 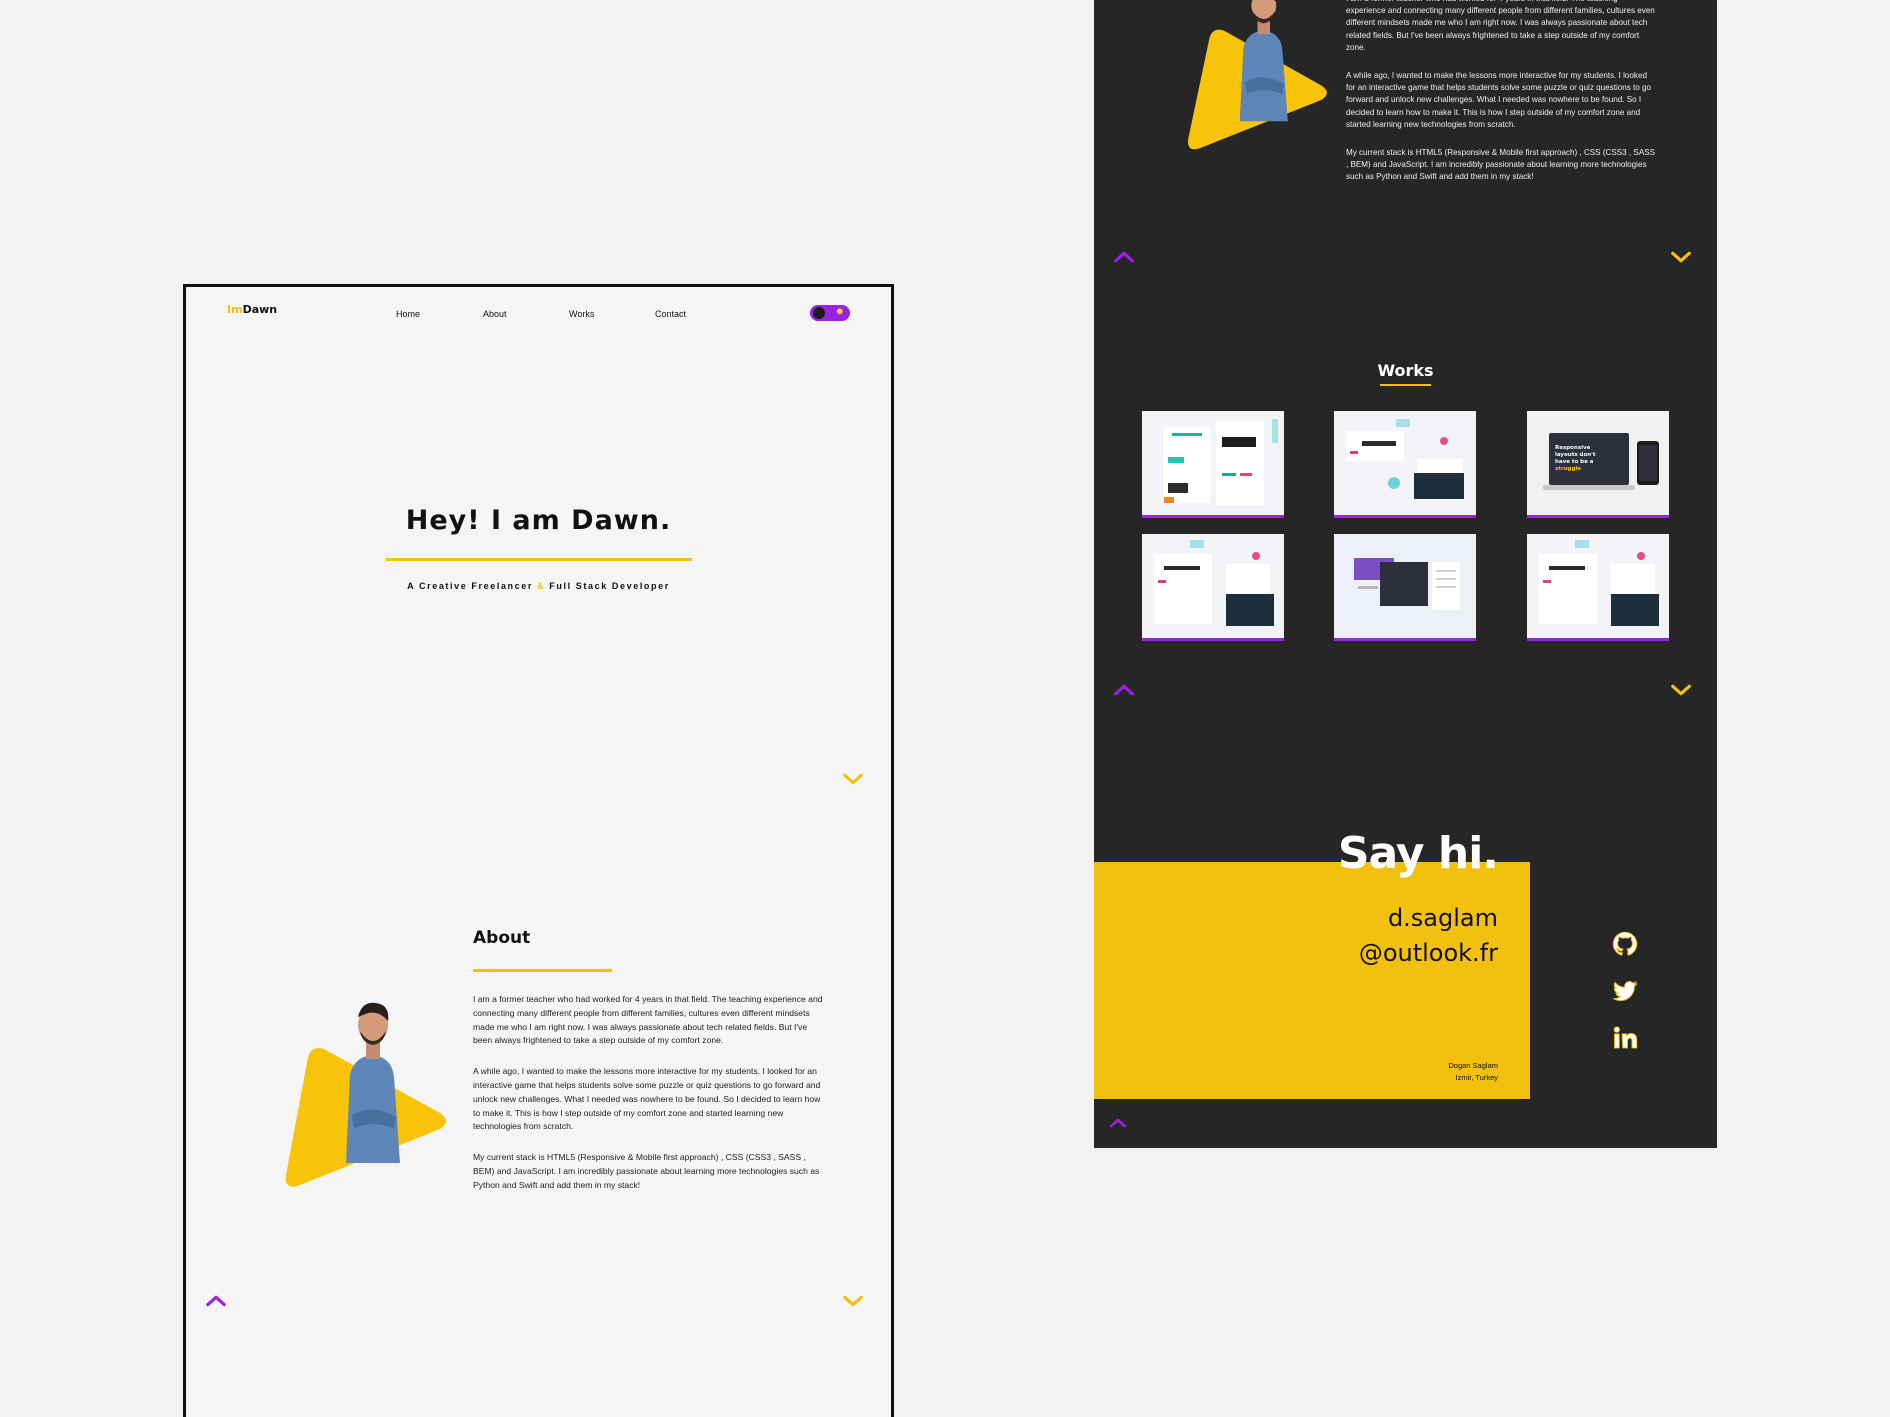 What do you see at coordinates (1405, 385) in the screenshot?
I see `works-underline` at bounding box center [1405, 385].